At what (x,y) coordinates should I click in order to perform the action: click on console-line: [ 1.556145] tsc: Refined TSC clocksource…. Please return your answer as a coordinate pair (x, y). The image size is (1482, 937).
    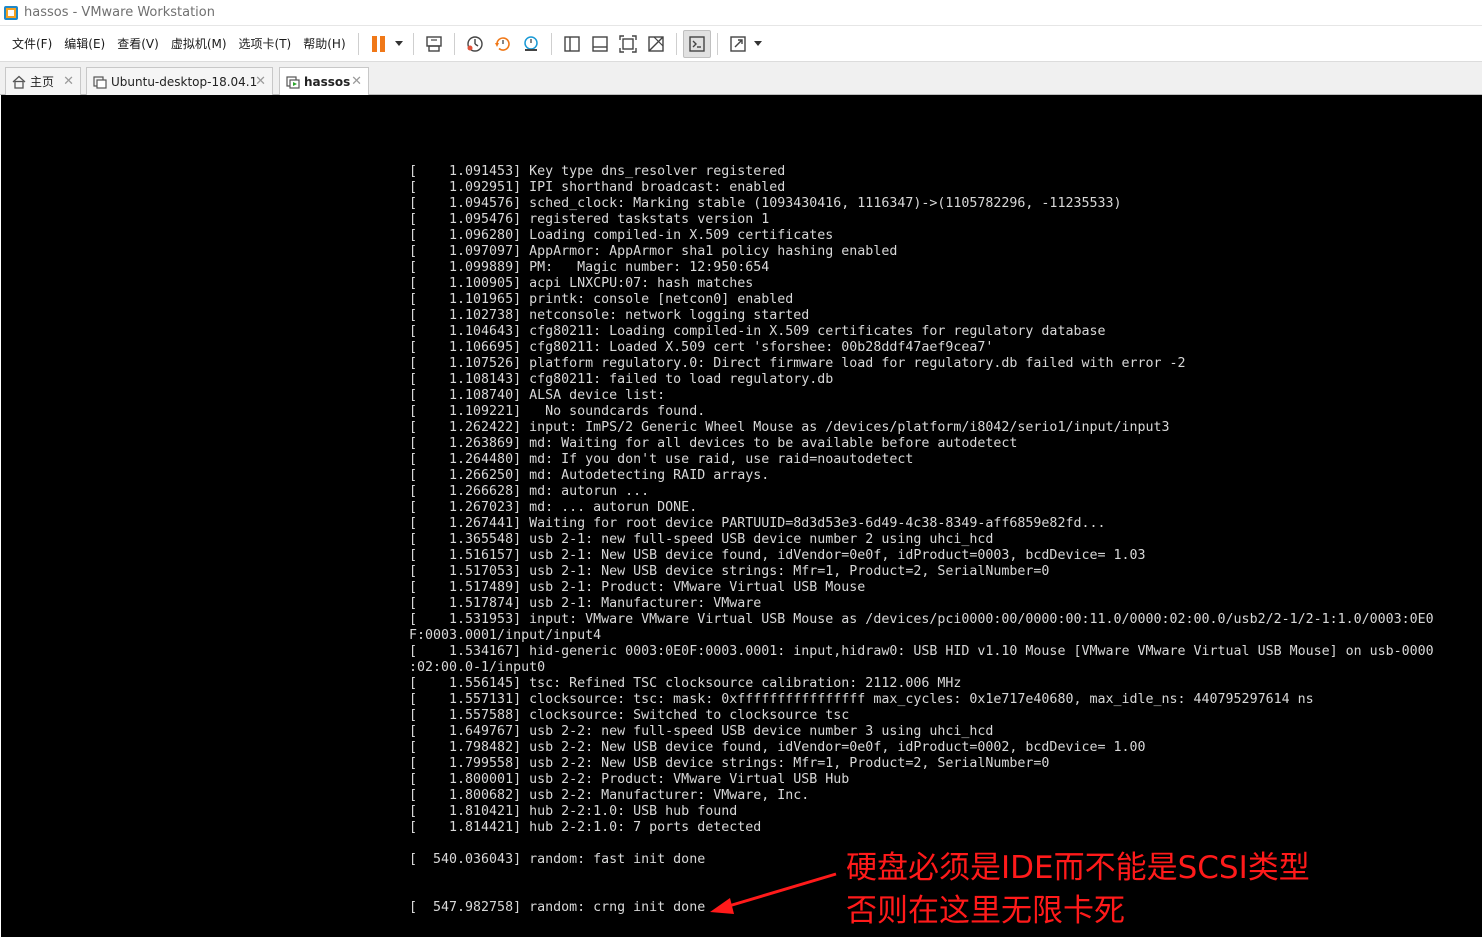
    Looking at the image, I should click on (685, 683).